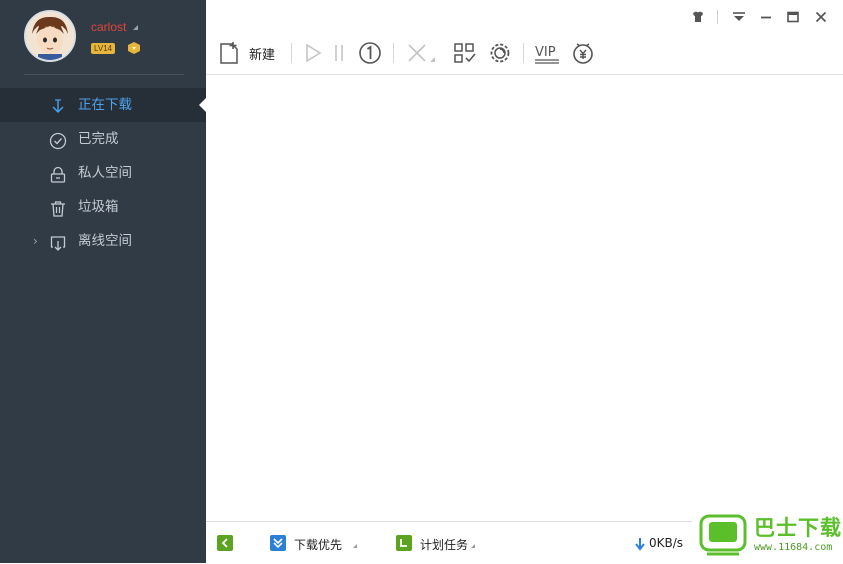  I want to click on scheduled-tasks-dropdown: 计划任务, so click(444, 544).